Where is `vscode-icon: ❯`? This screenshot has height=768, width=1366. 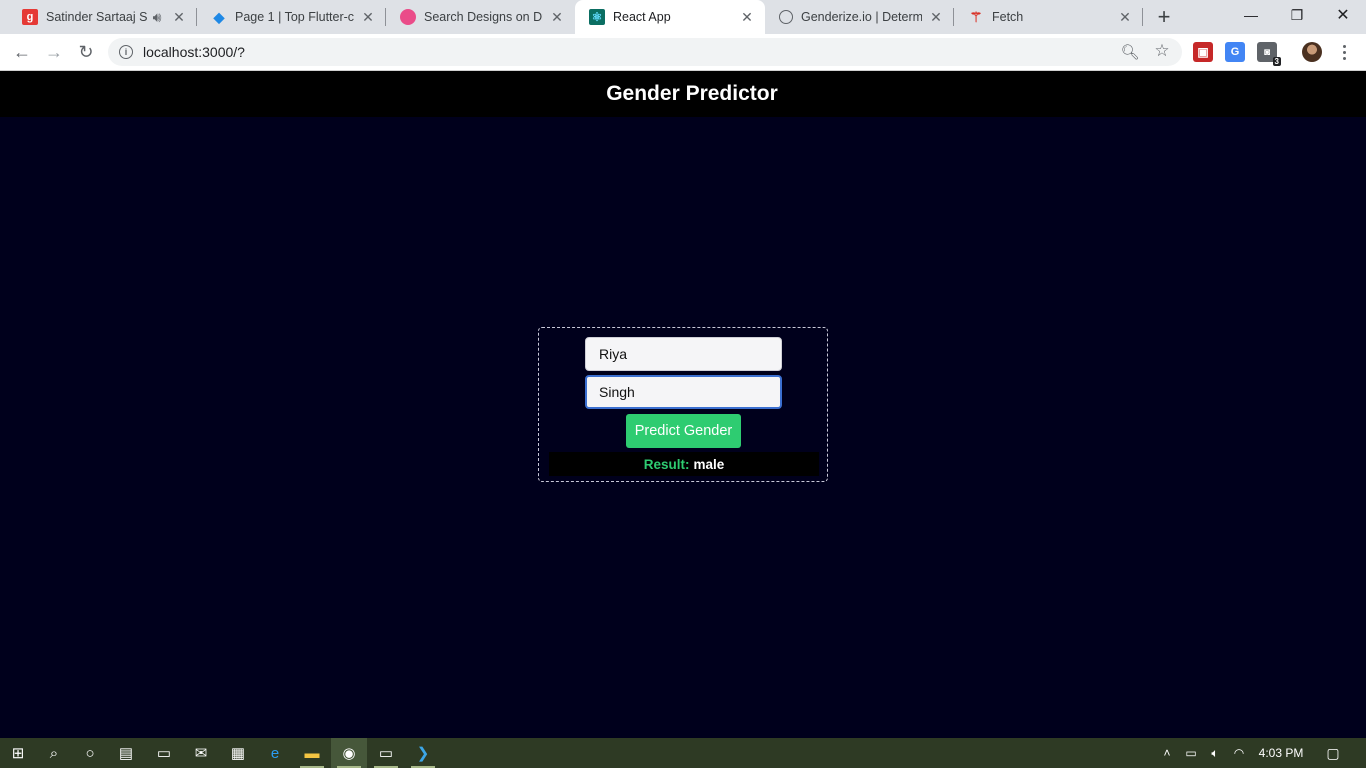 vscode-icon: ❯ is located at coordinates (423, 753).